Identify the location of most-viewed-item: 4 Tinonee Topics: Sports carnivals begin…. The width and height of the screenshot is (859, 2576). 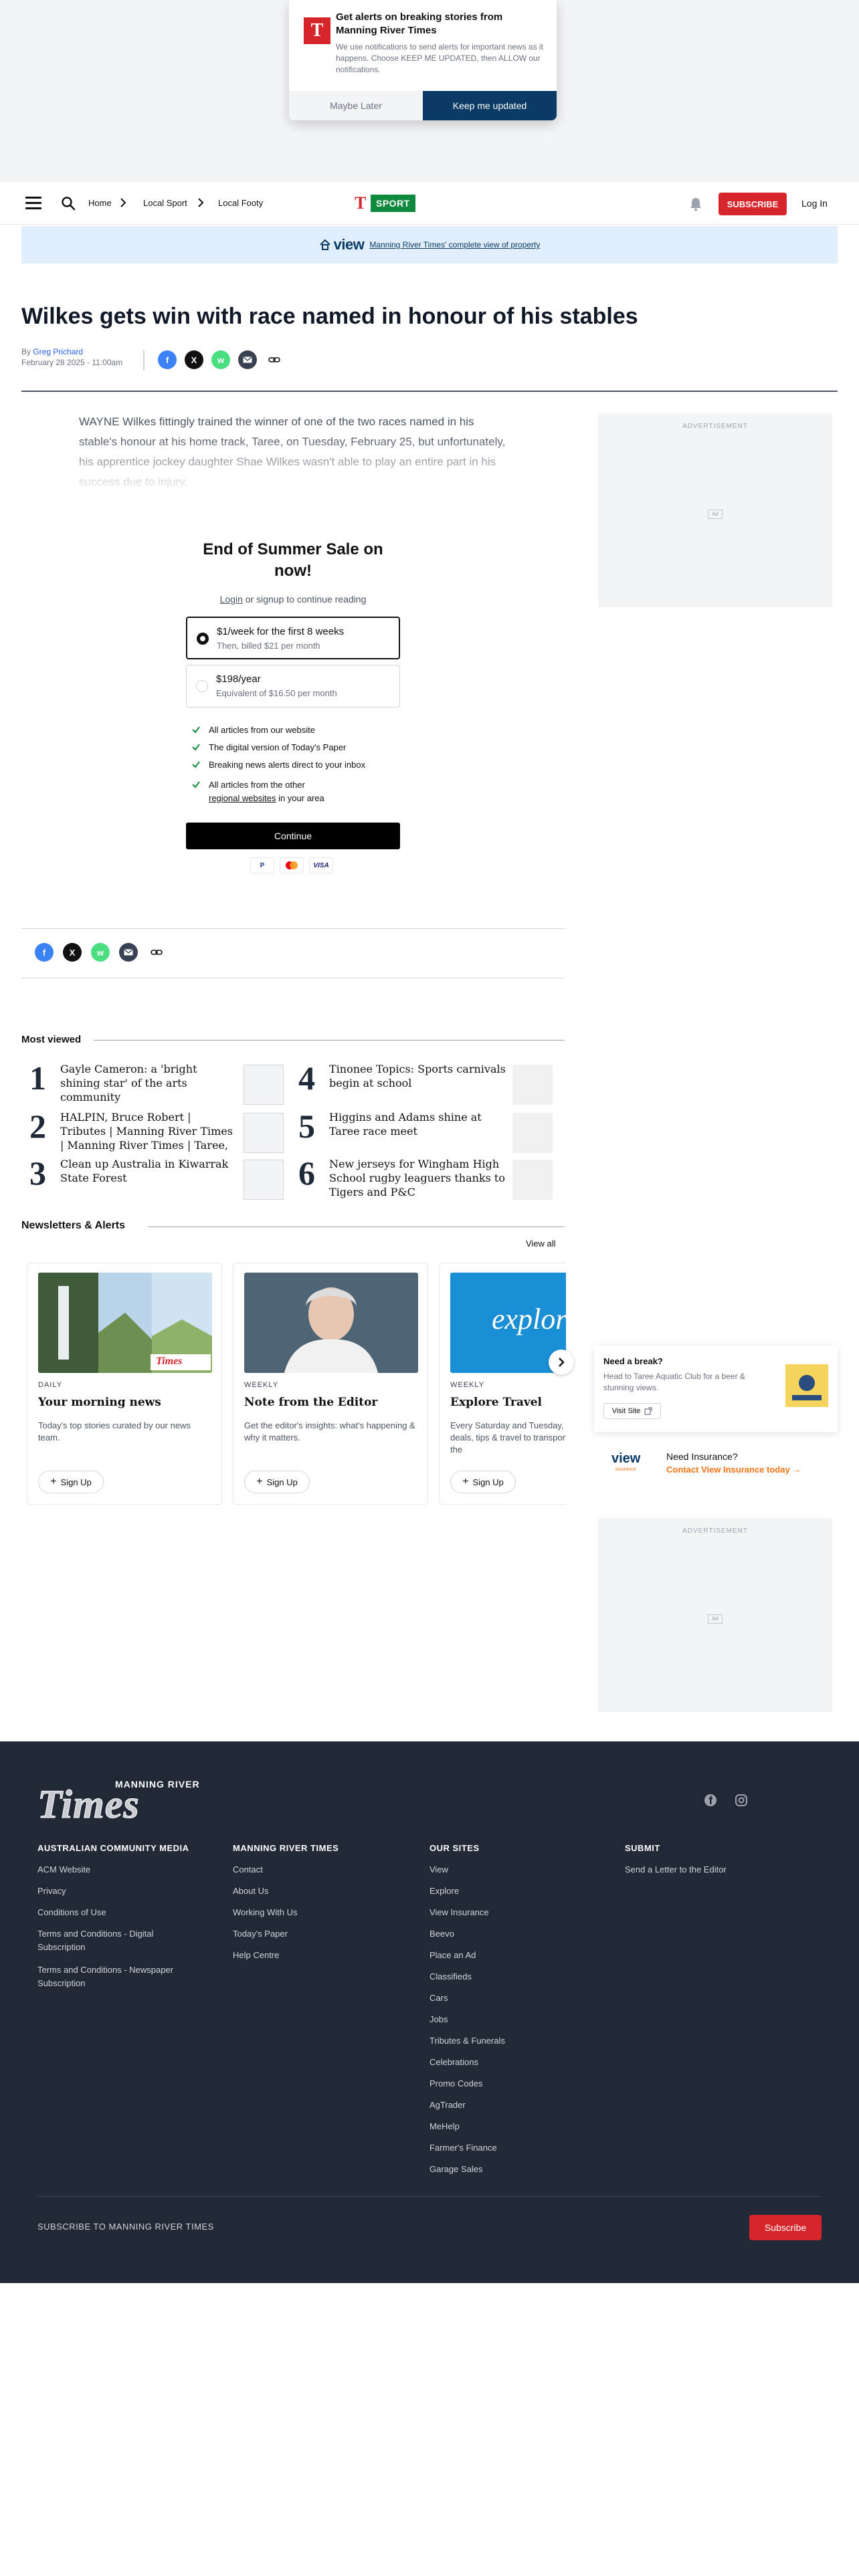
(432, 1084).